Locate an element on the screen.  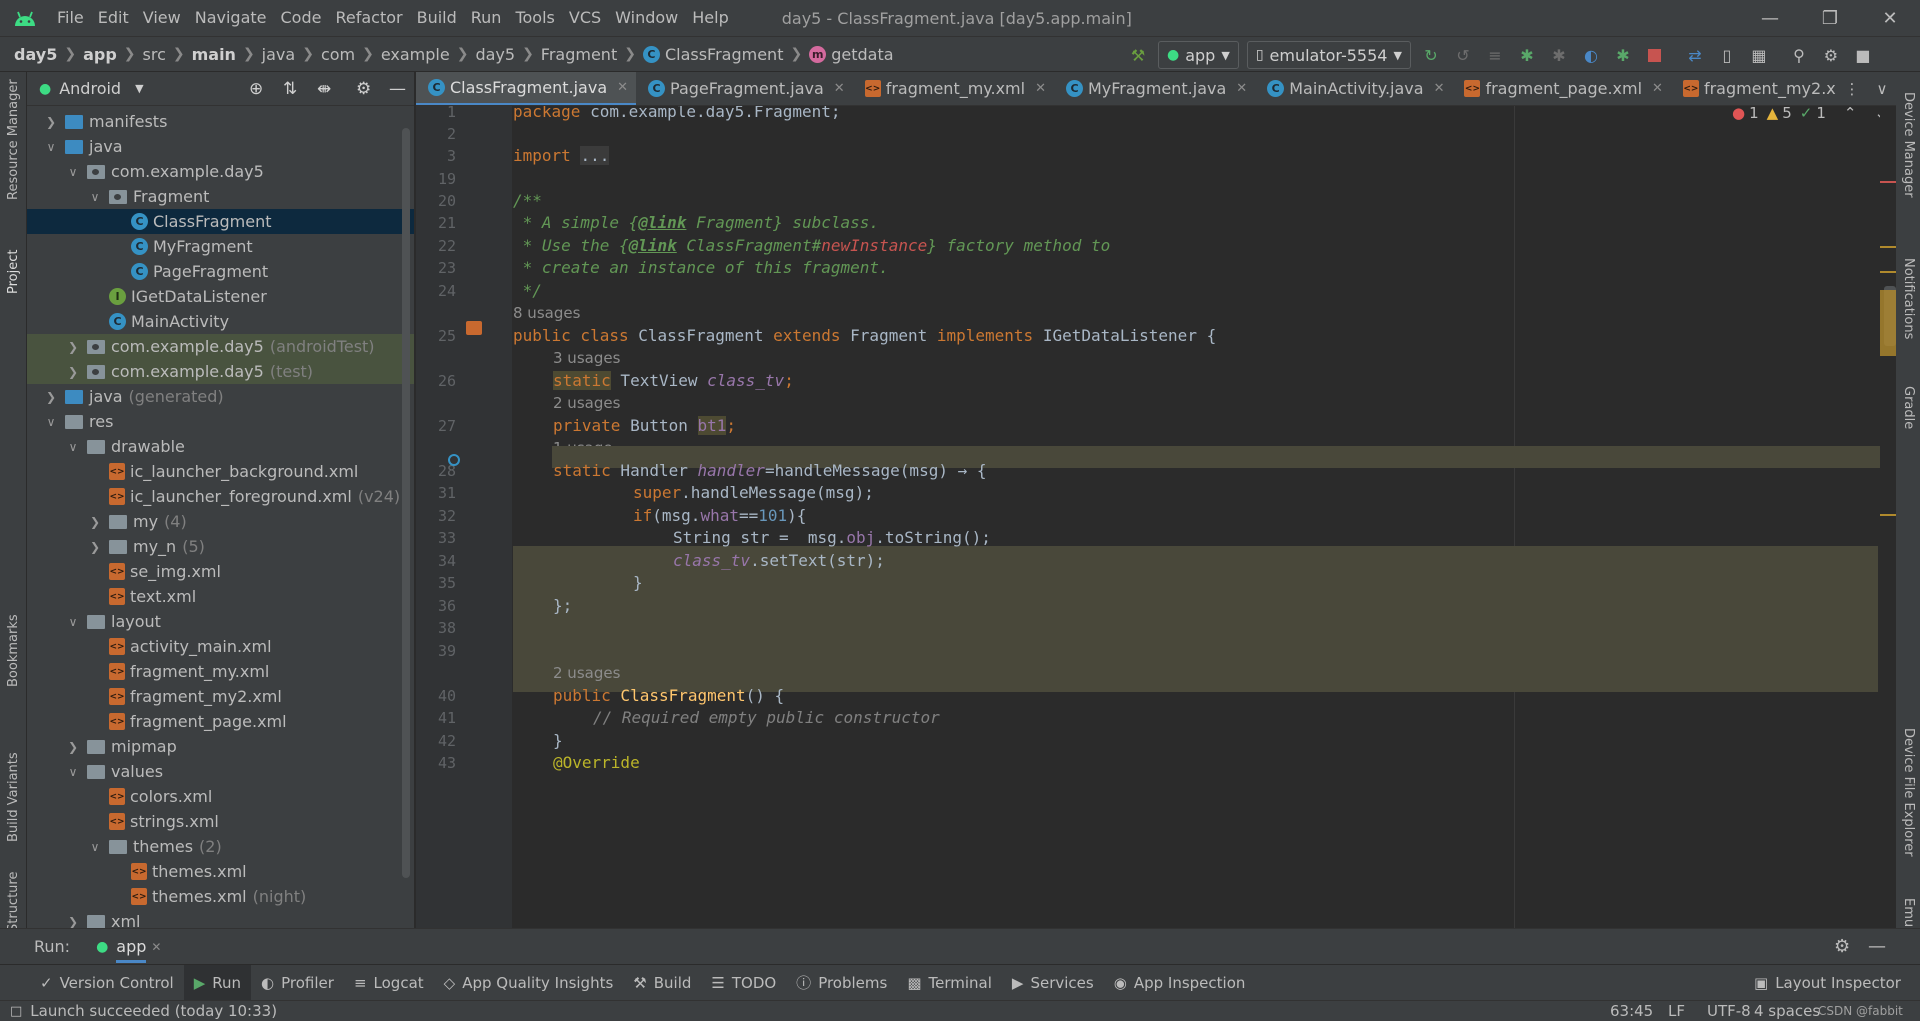
breadcrumb-item: com is located at coordinates (338, 54).